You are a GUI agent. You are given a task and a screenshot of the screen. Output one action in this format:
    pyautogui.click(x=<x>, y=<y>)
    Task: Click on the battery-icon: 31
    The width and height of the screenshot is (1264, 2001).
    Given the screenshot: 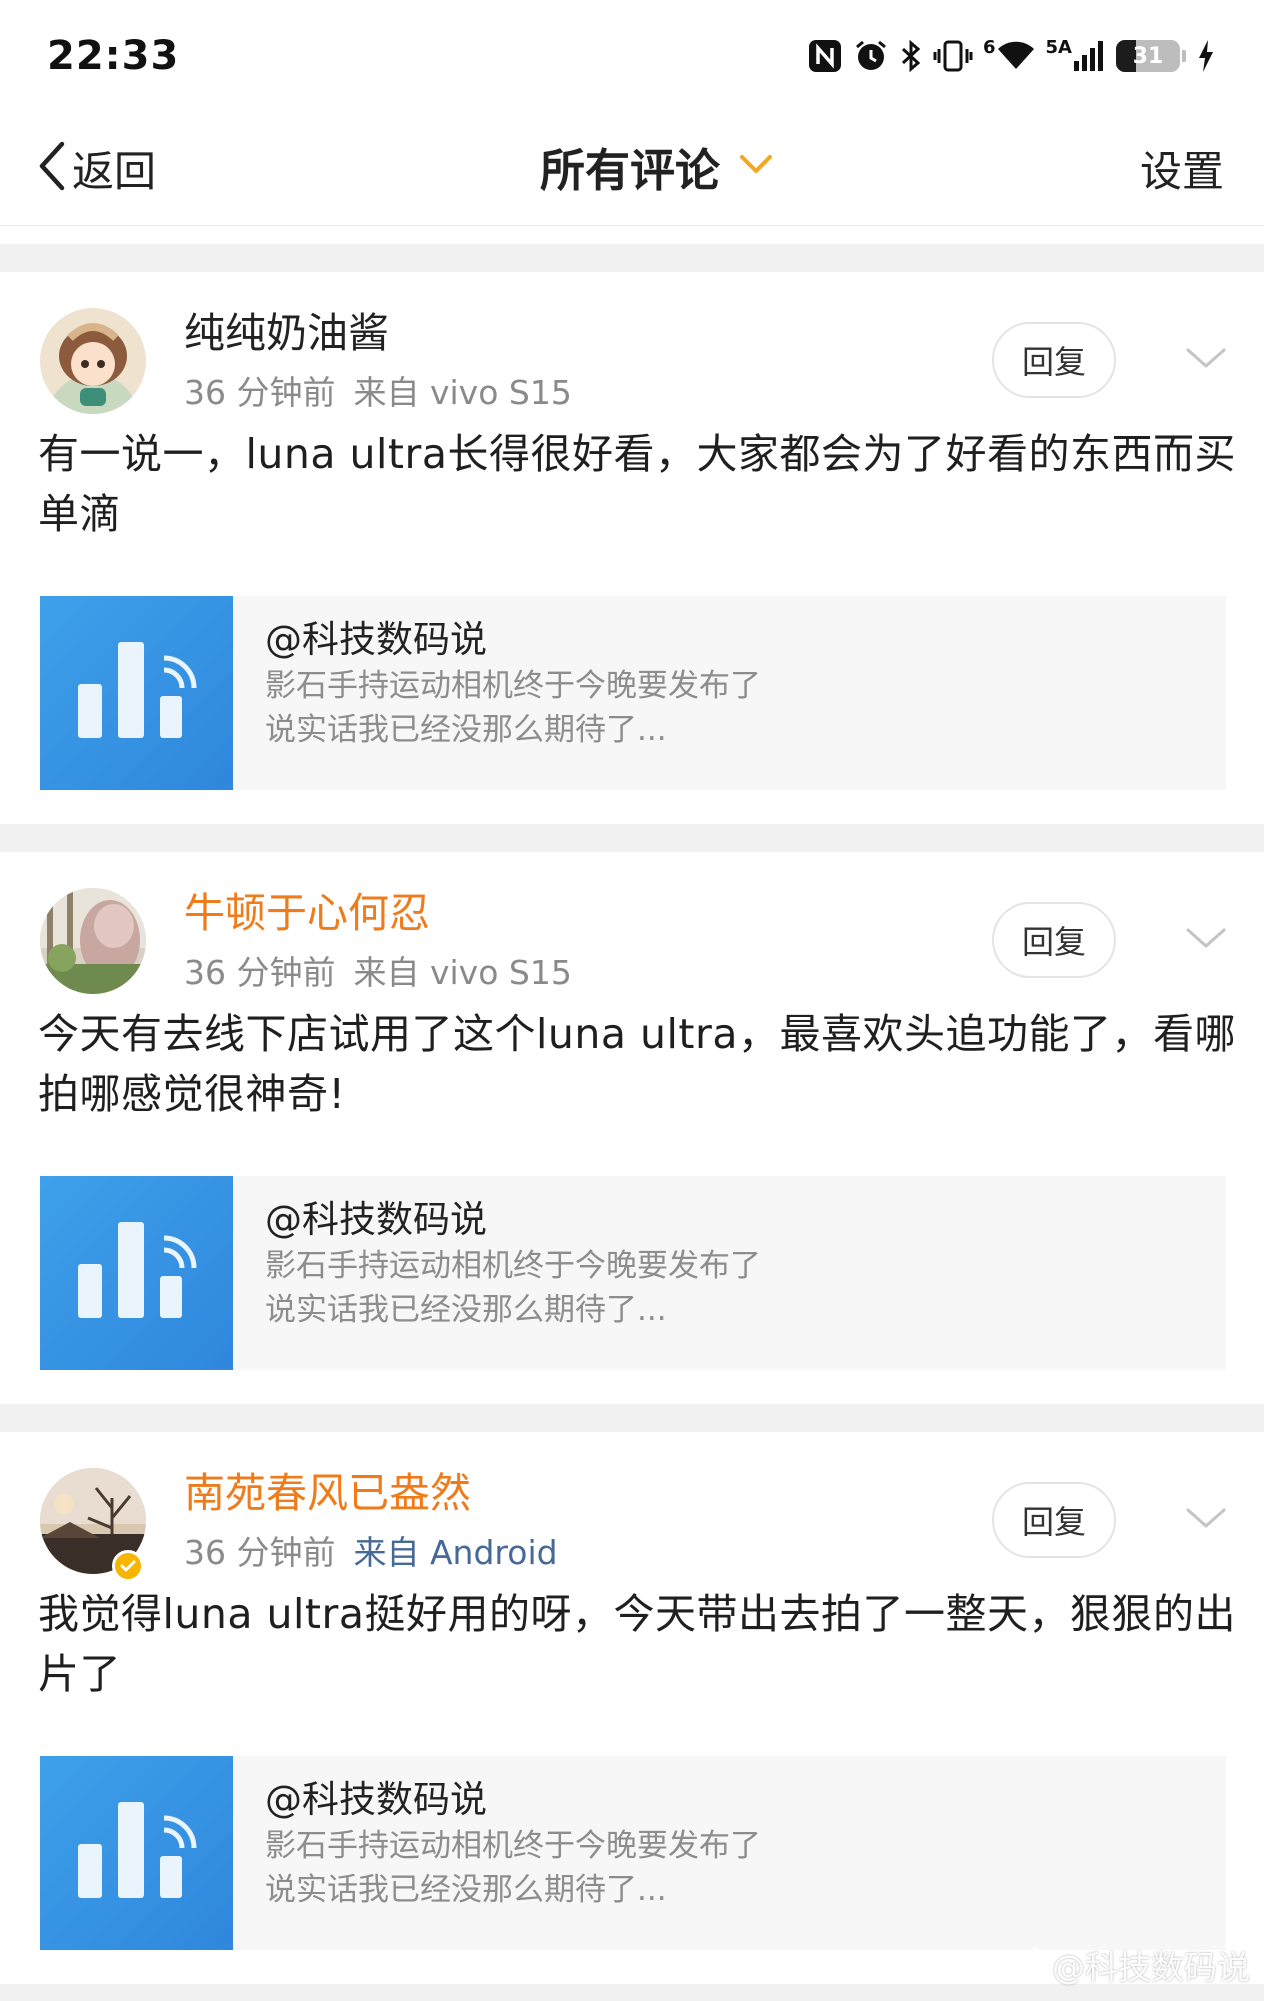 What is the action you would take?
    pyautogui.click(x=1151, y=56)
    